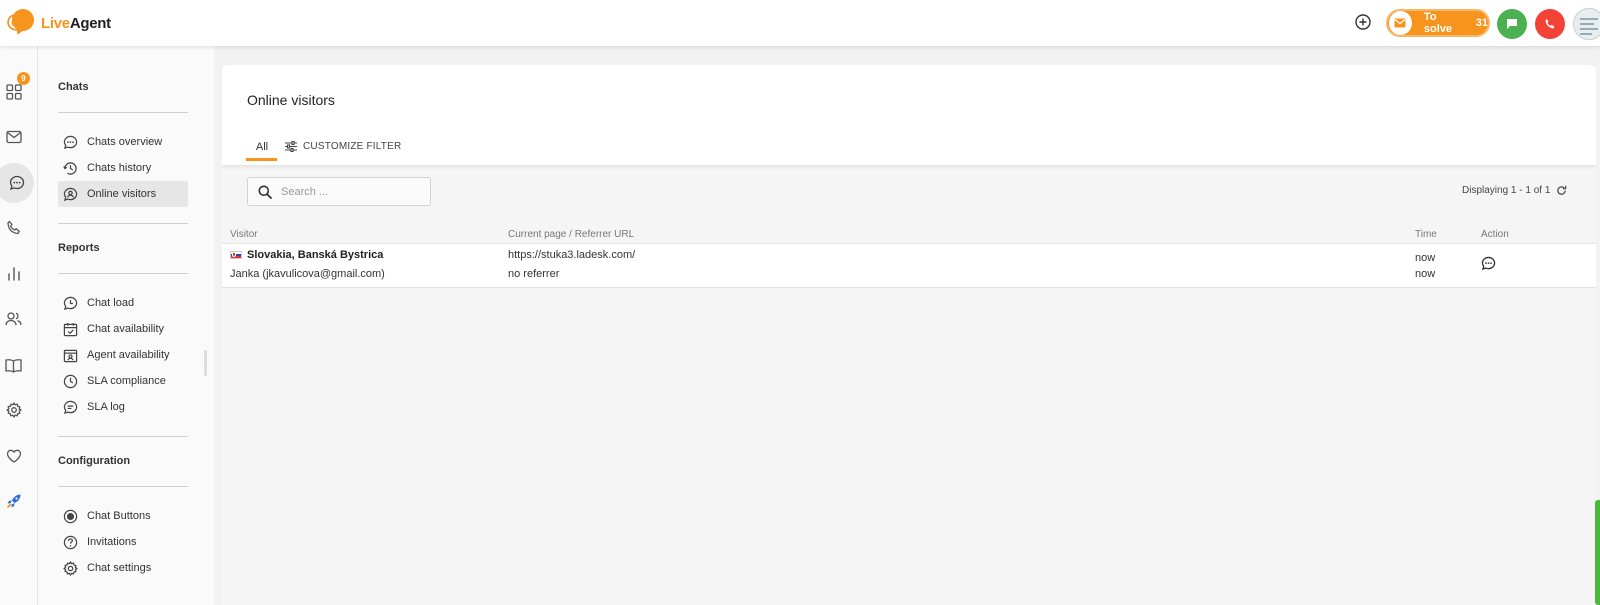 The width and height of the screenshot is (1600, 605). Describe the element at coordinates (90, 23) in the screenshot. I see `logo-text-agent: Agent` at that location.